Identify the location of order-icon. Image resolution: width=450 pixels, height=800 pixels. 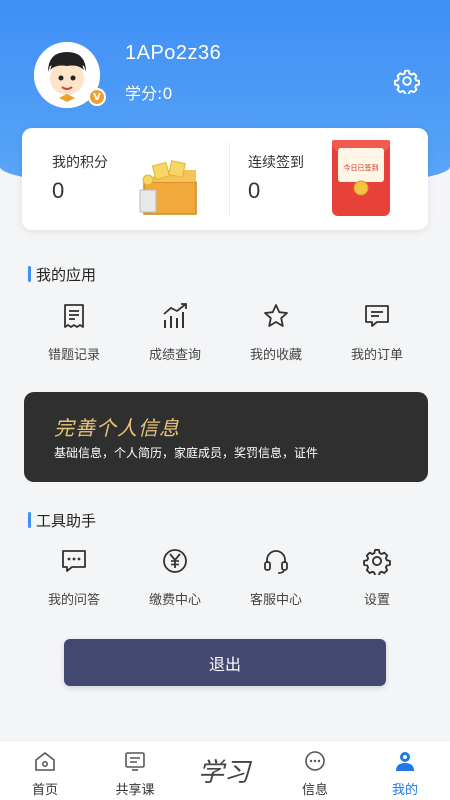
(377, 316).